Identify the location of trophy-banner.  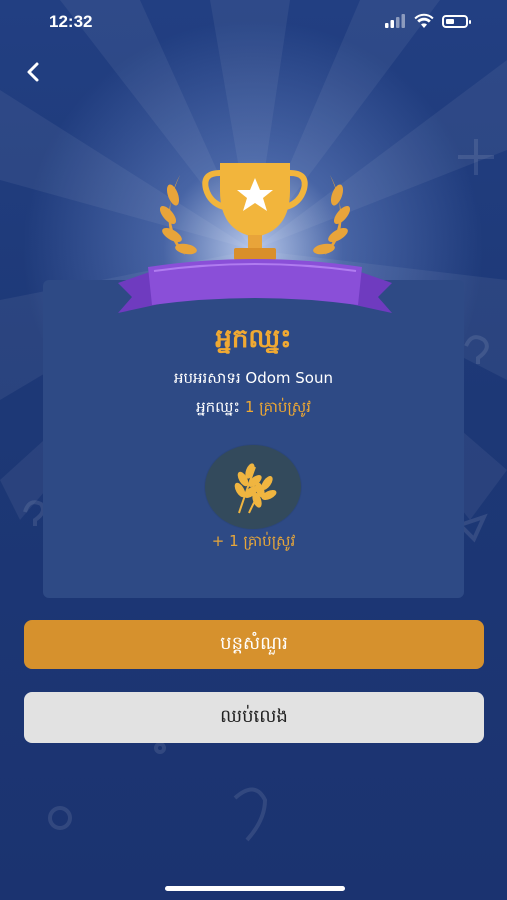
(255, 238).